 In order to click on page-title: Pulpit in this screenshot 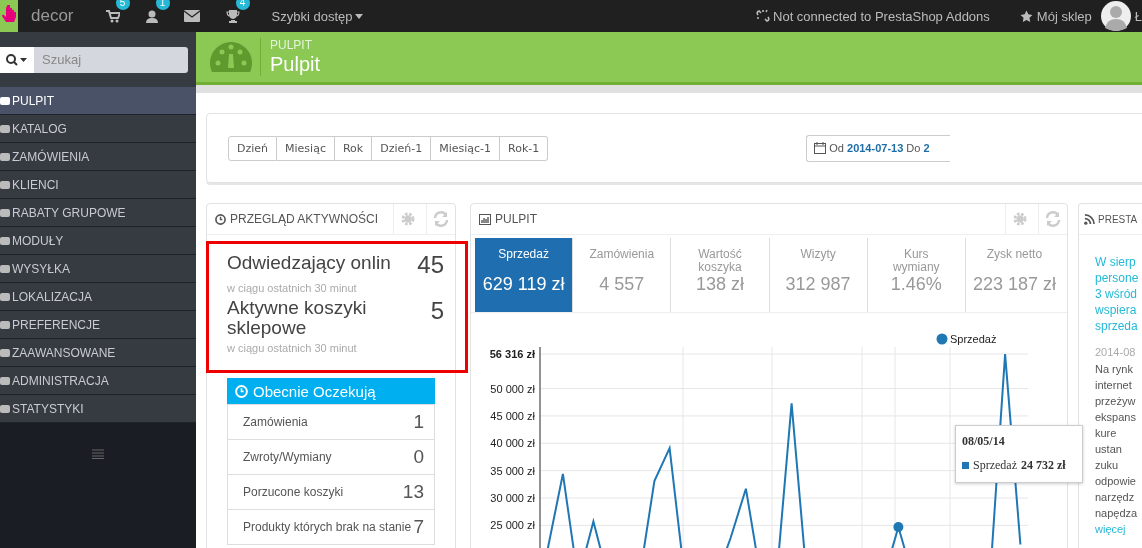, I will do `click(295, 64)`.